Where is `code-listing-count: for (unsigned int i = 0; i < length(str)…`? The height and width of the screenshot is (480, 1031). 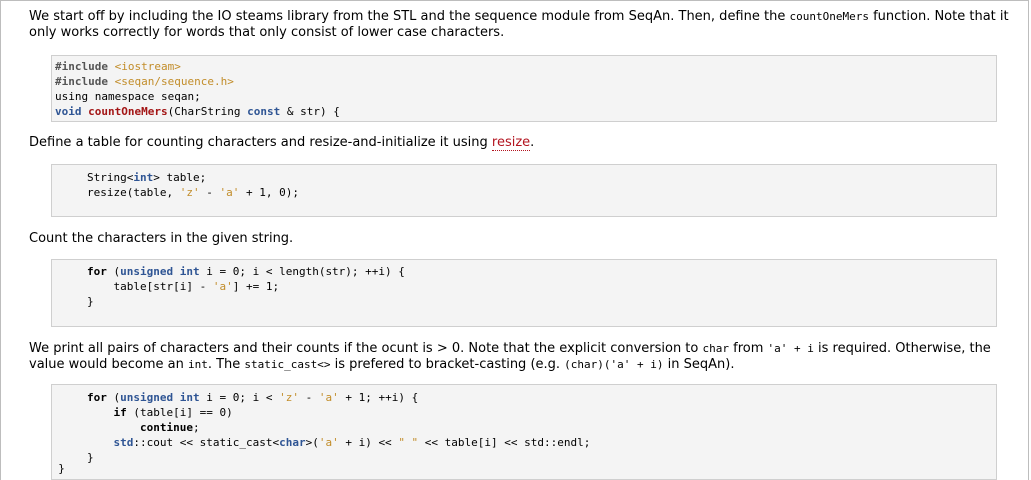 code-listing-count: for (unsigned int i = 0; i < length(str)… is located at coordinates (246, 286).